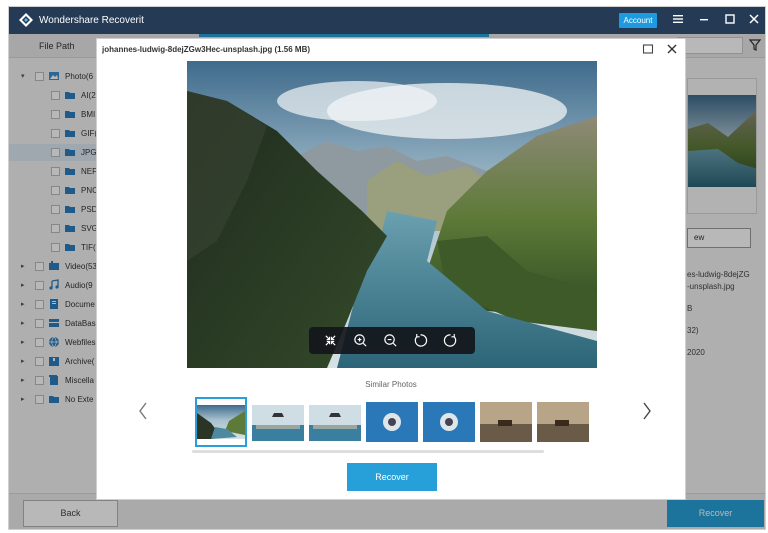  Describe the element at coordinates (26, 20) in the screenshot. I see `recoverit-logo-icon` at that location.